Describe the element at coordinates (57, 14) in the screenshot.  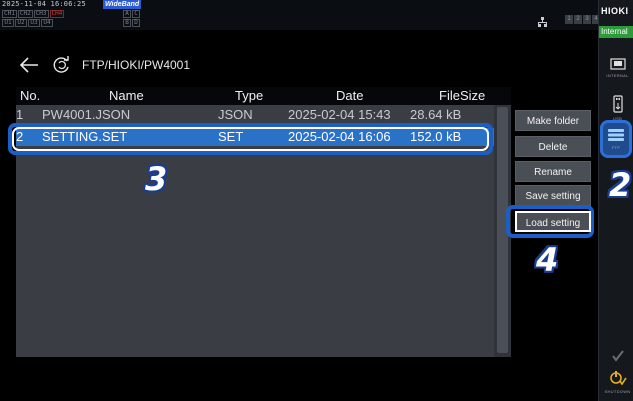
I see `channel-indicator: CH4` at that location.